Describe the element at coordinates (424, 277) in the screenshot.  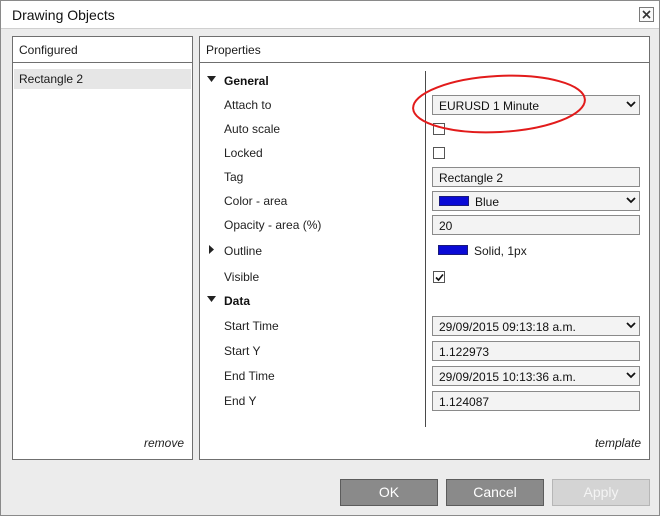
I see `prop-visible: Visible` at that location.